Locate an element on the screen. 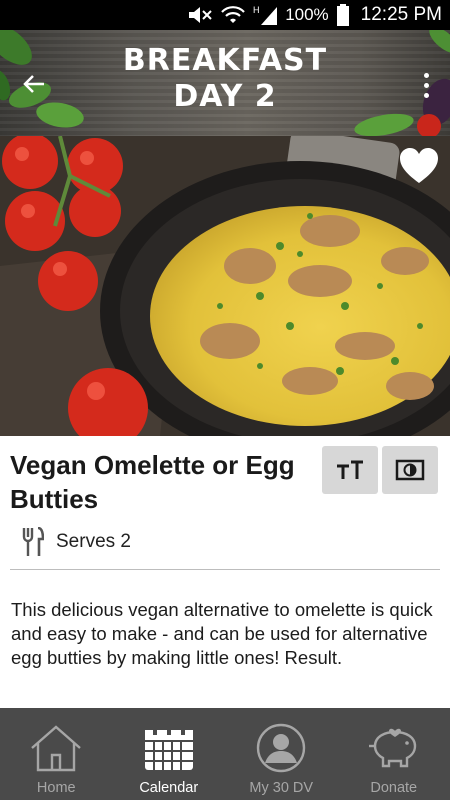 Image resolution: width=450 pixels, height=800 pixels. contrast-button is located at coordinates (410, 470).